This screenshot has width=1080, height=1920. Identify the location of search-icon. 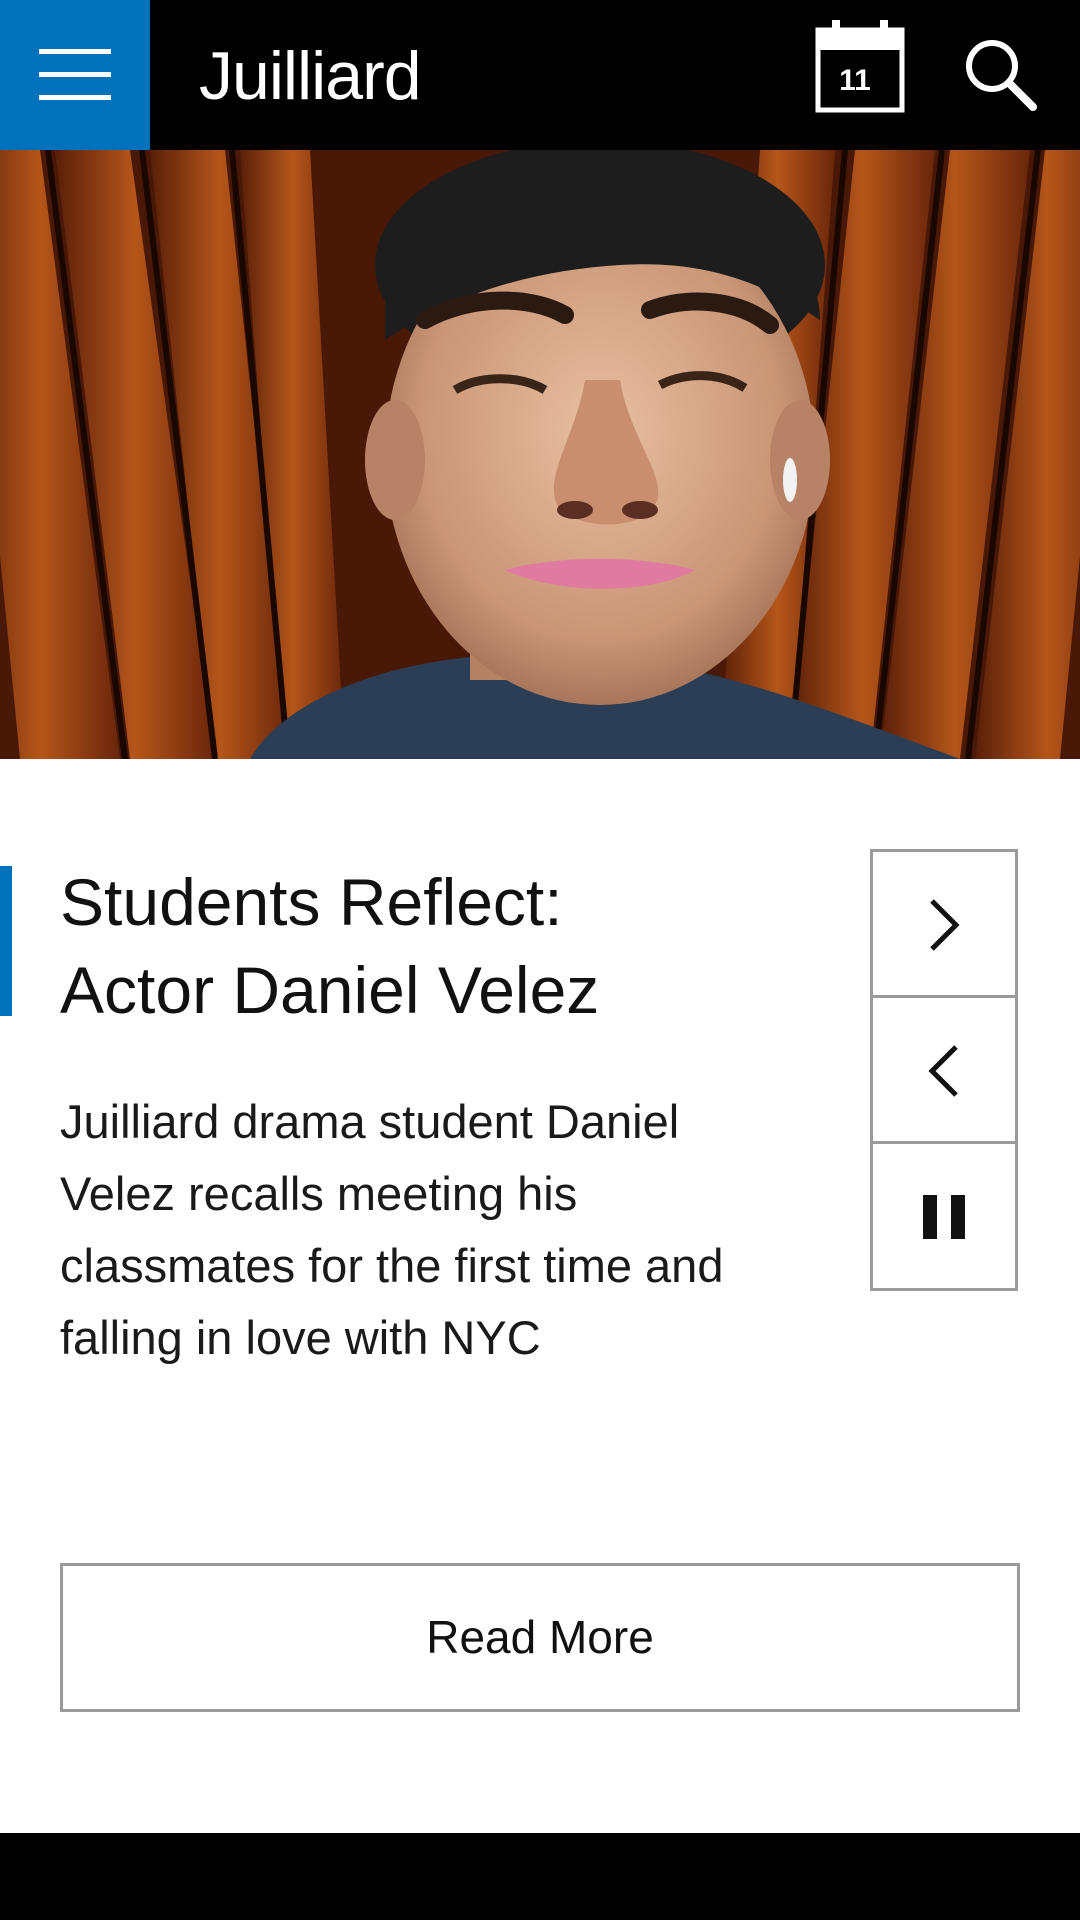
(1001, 75).